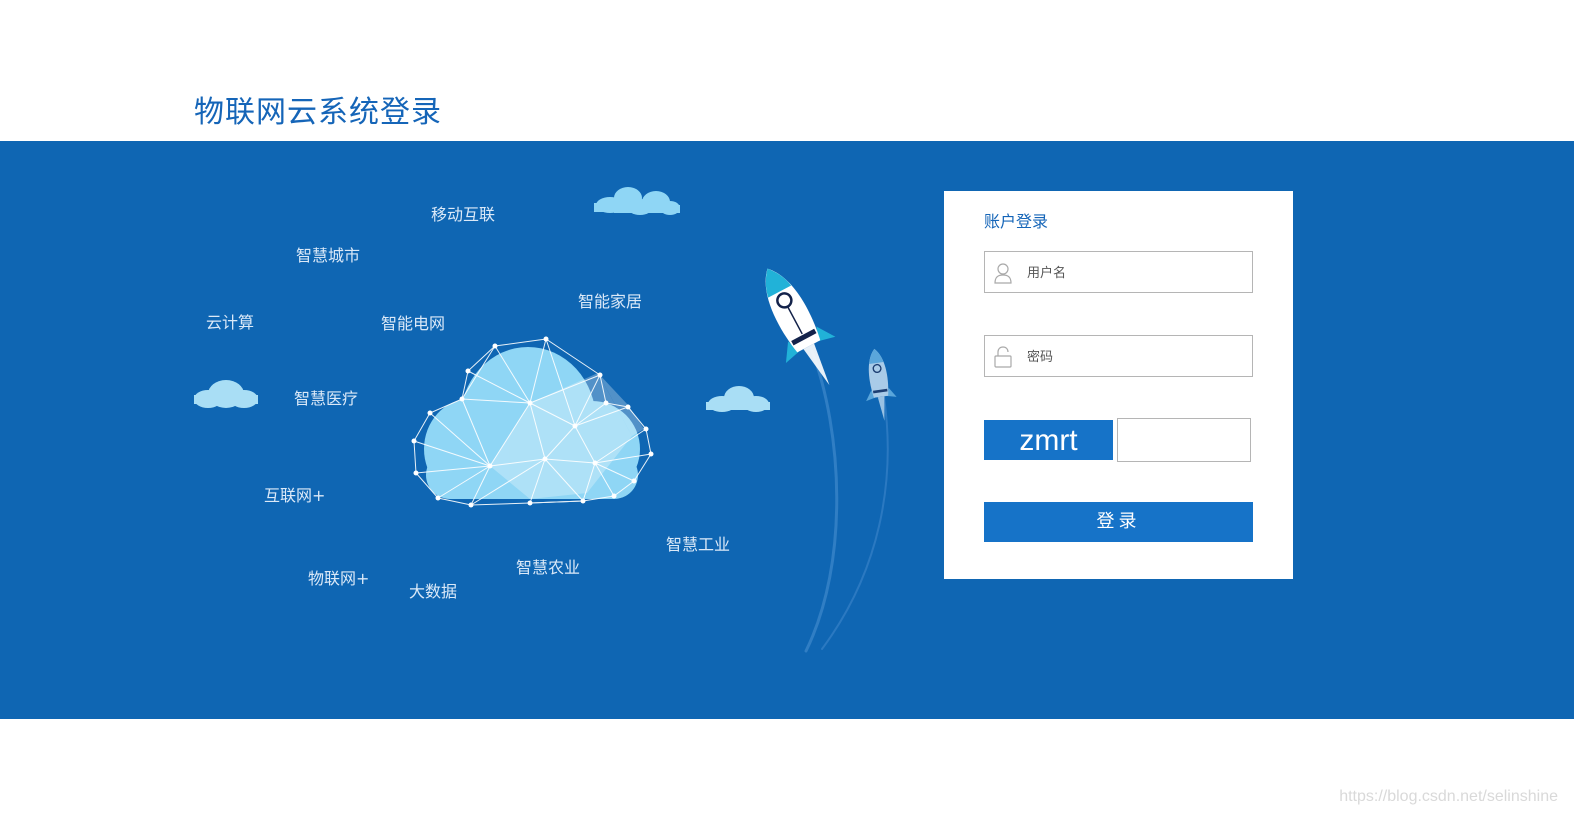  Describe the element at coordinates (413, 323) in the screenshot. I see `keyword-label: 智能电网` at that location.